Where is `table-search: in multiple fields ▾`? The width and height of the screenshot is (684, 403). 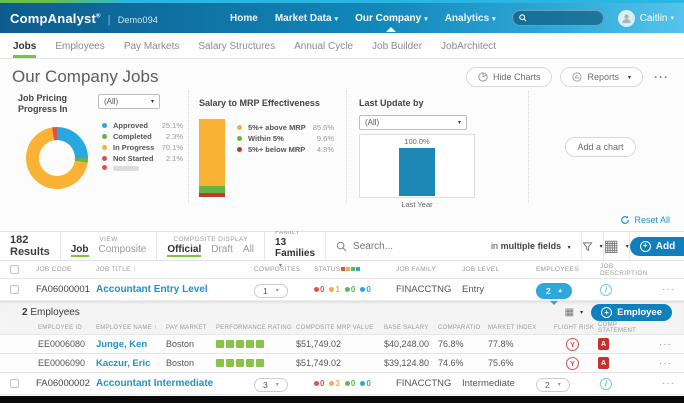
table-search: in multiple fields ▾ is located at coordinates (454, 246).